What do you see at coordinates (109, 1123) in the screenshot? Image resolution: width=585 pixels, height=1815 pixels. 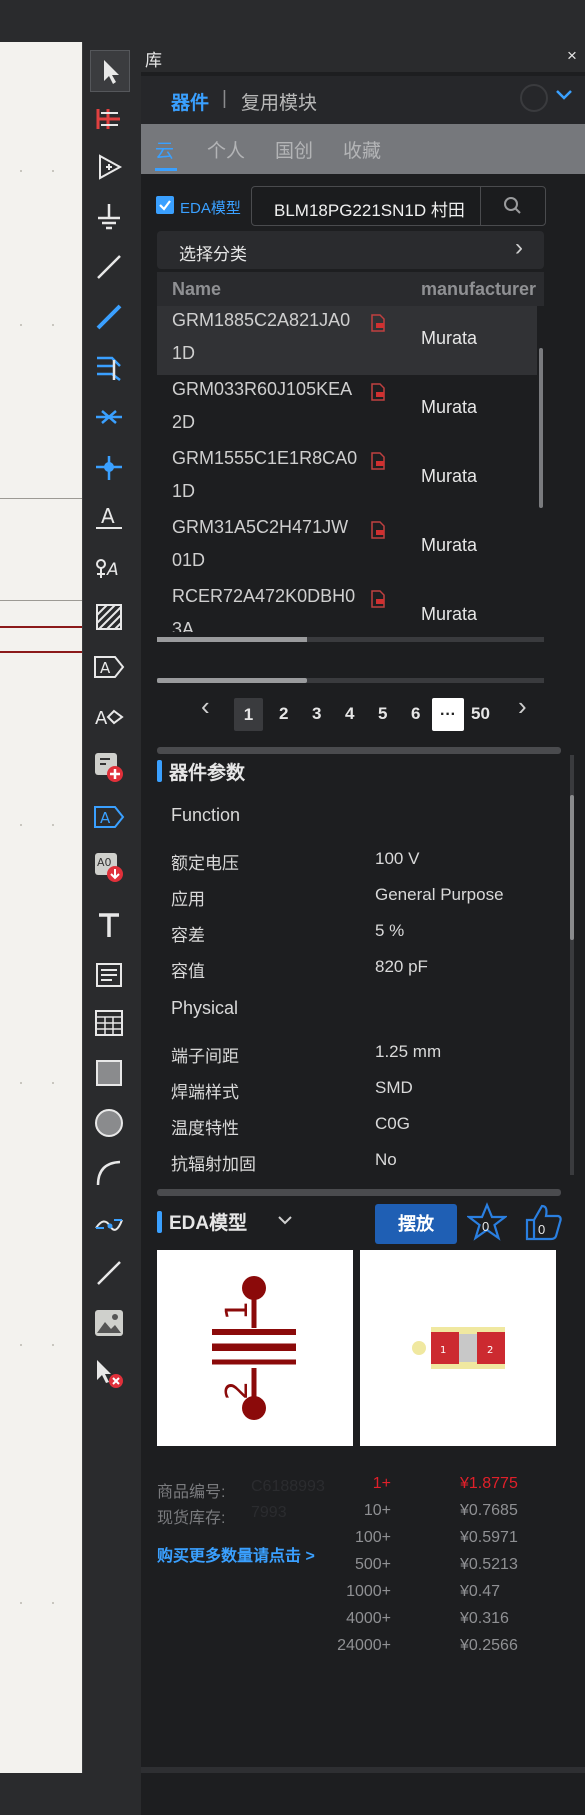 I see `circle-tool-button` at bounding box center [109, 1123].